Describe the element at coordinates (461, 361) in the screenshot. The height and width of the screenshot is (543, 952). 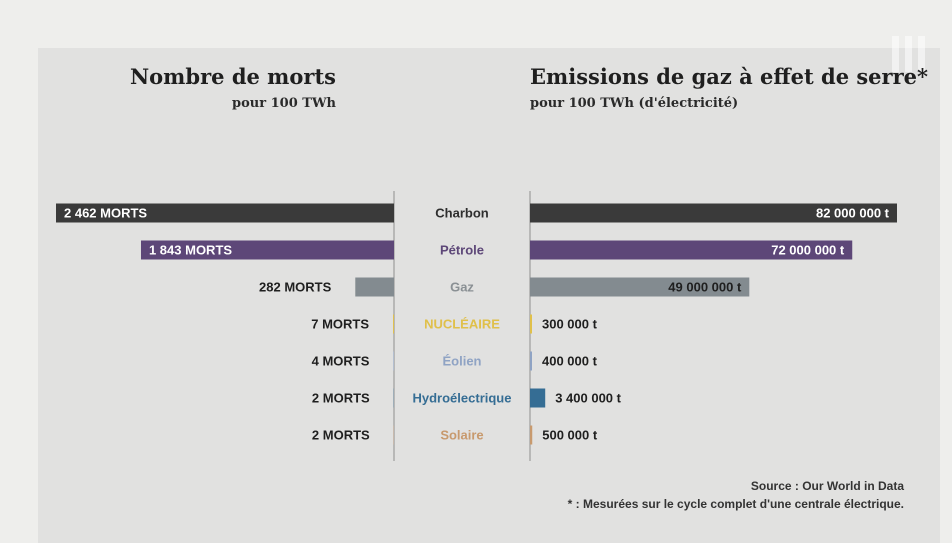
I see `category-label-eolien: Éolien` at that location.